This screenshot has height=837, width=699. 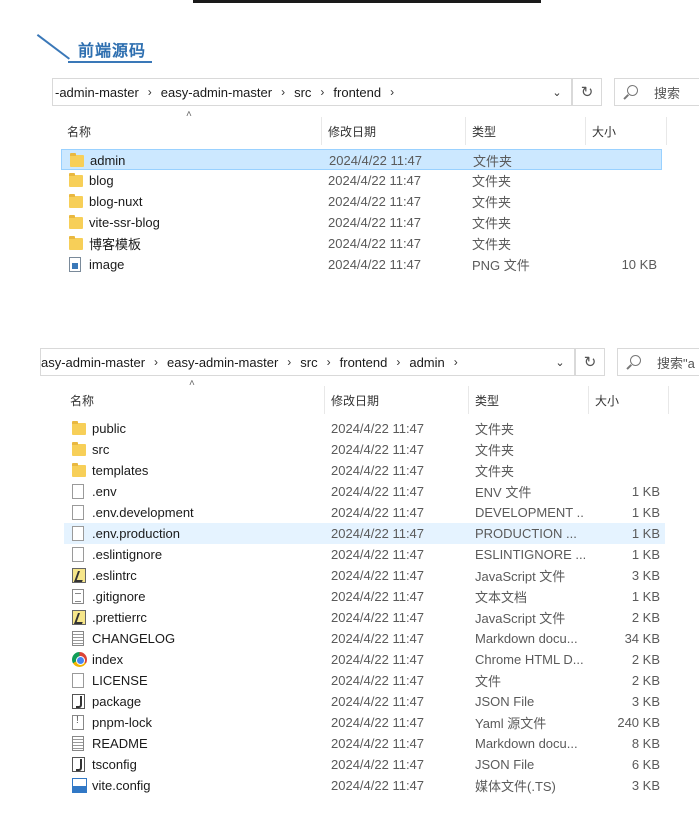 I want to click on file-name-cell: .env.development, so click(x=197, y=512).